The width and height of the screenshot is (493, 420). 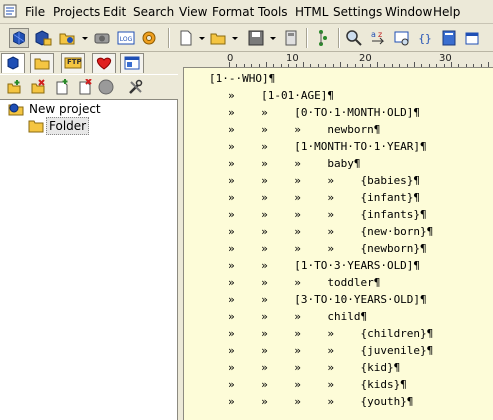 I want to click on project-toolbar, so click(x=89, y=87).